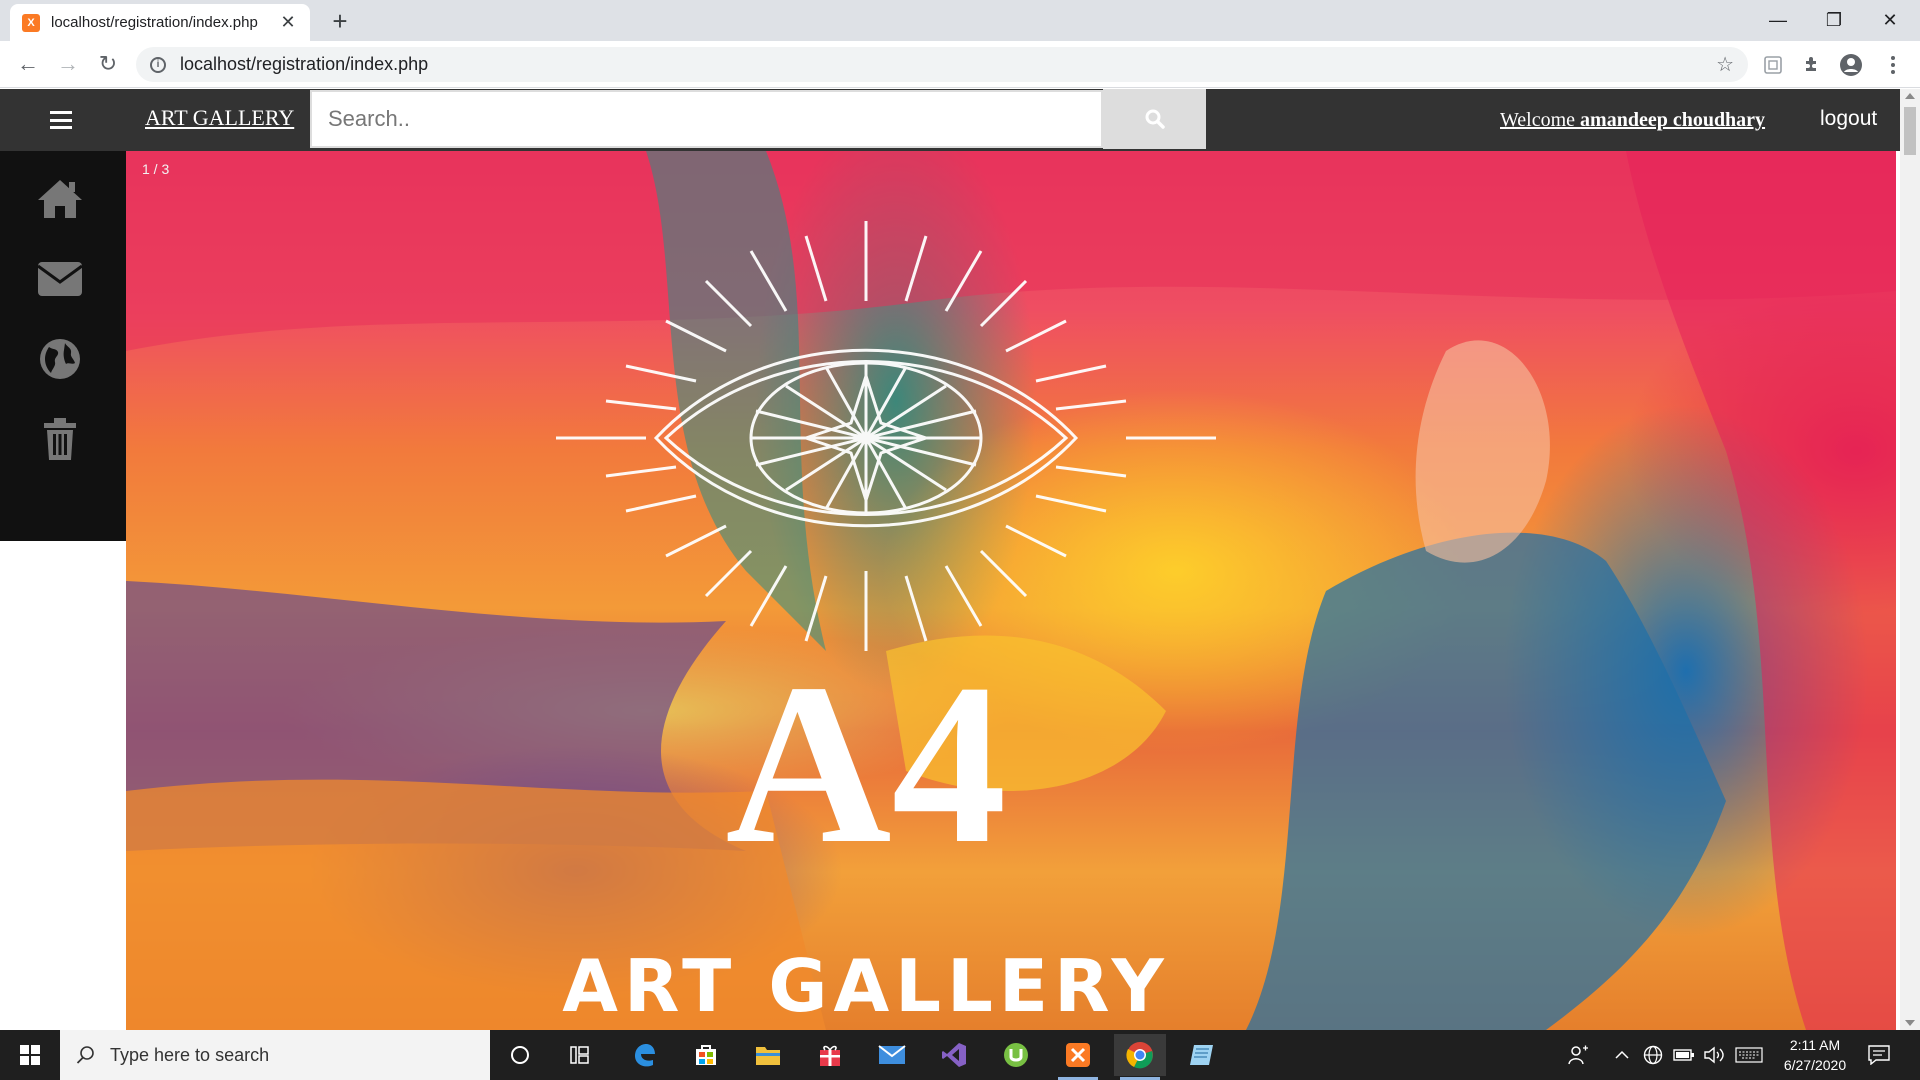 The width and height of the screenshot is (1920, 1080). What do you see at coordinates (60, 359) in the screenshot?
I see `globe-icon` at bounding box center [60, 359].